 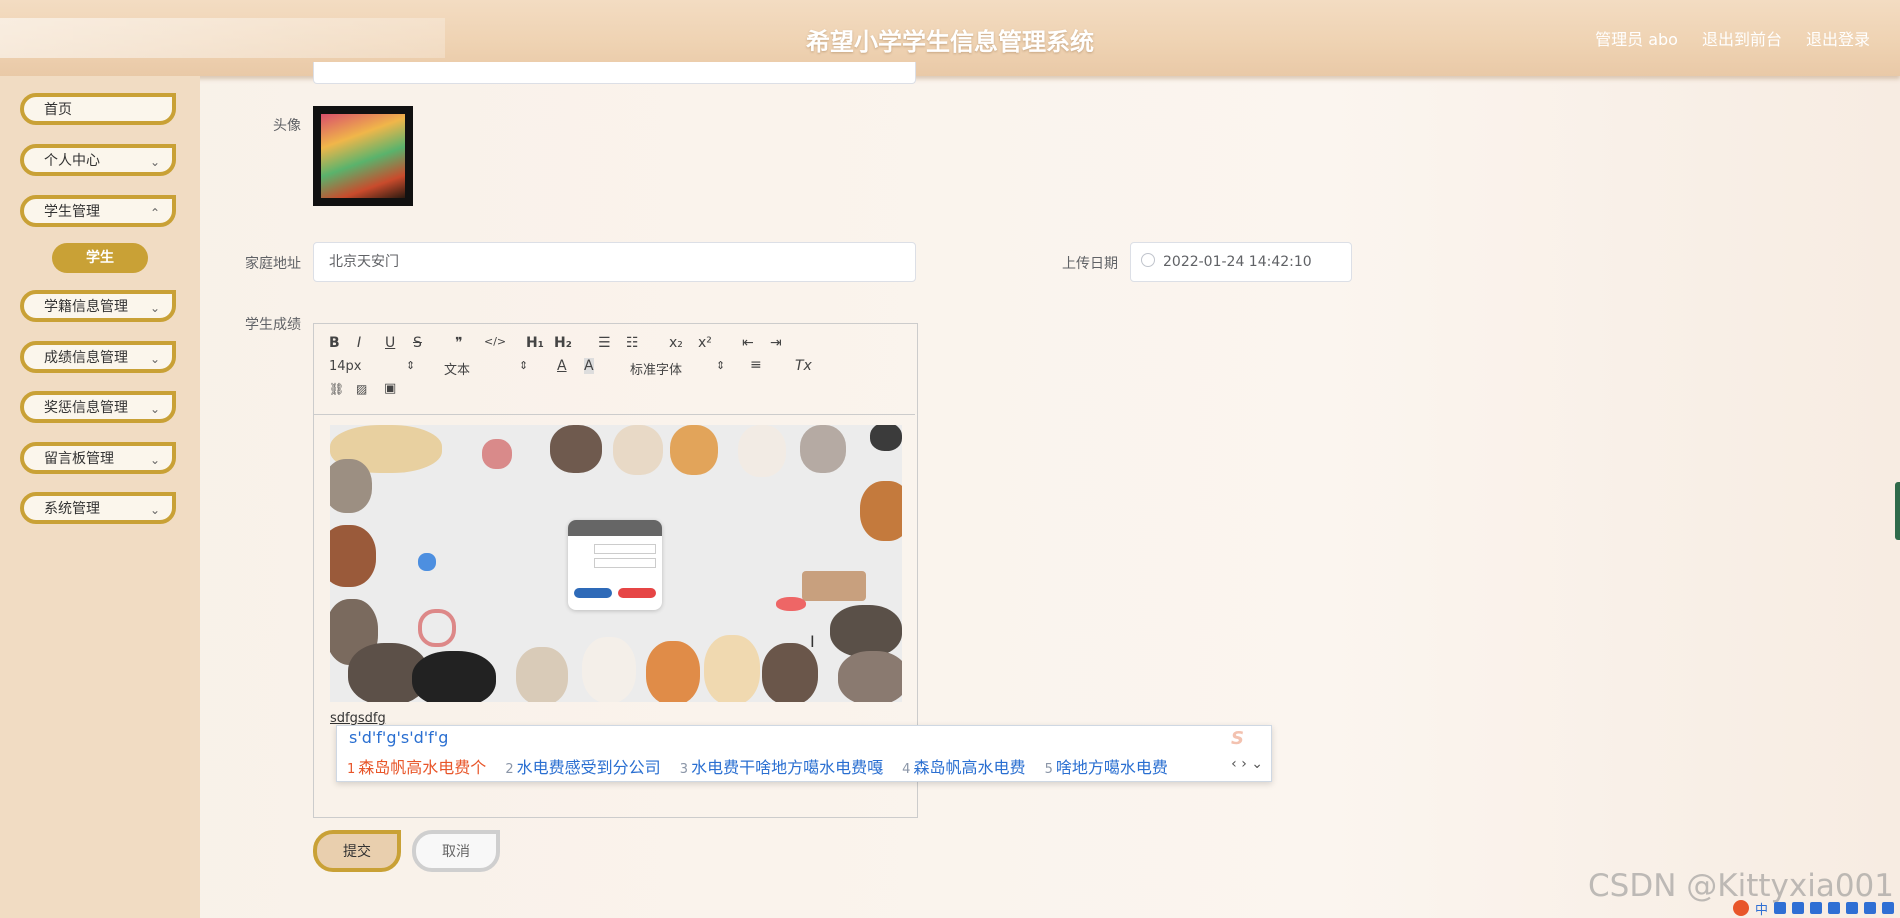 I want to click on login-card-illustration, so click(x=615, y=565).